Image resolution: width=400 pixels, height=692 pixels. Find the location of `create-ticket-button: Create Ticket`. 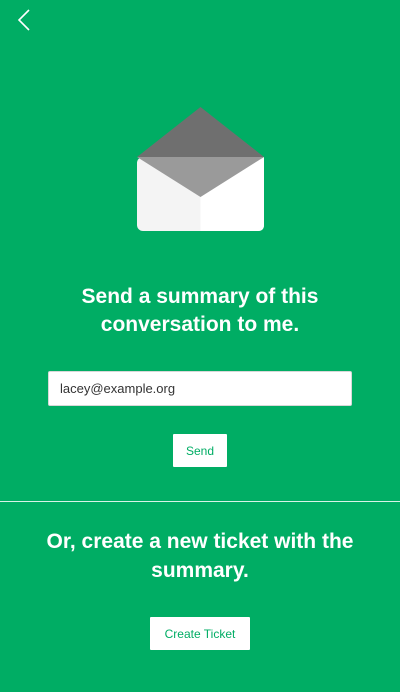

create-ticket-button: Create Ticket is located at coordinates (200, 633).